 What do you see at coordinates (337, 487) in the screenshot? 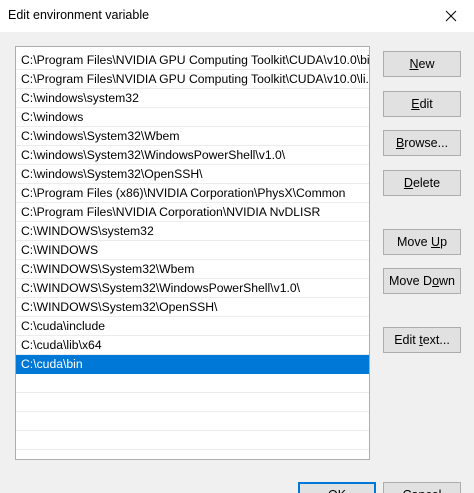
I see `ok-button: OK` at bounding box center [337, 487].